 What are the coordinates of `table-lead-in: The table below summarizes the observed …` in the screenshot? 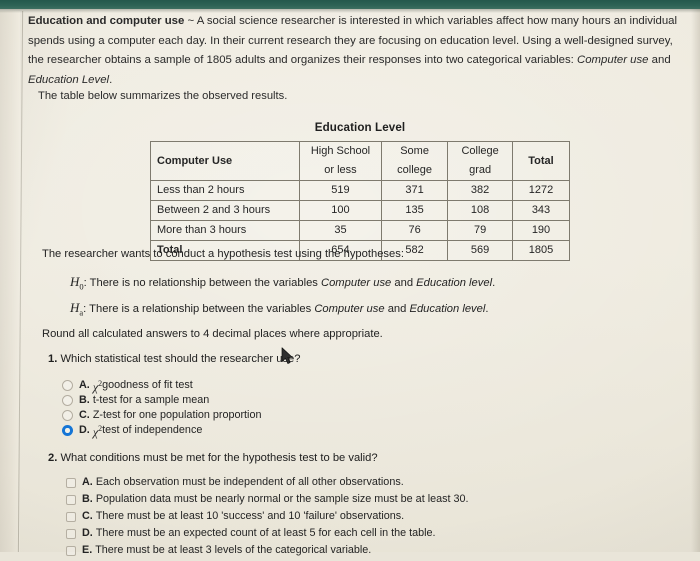 It's located at (163, 96).